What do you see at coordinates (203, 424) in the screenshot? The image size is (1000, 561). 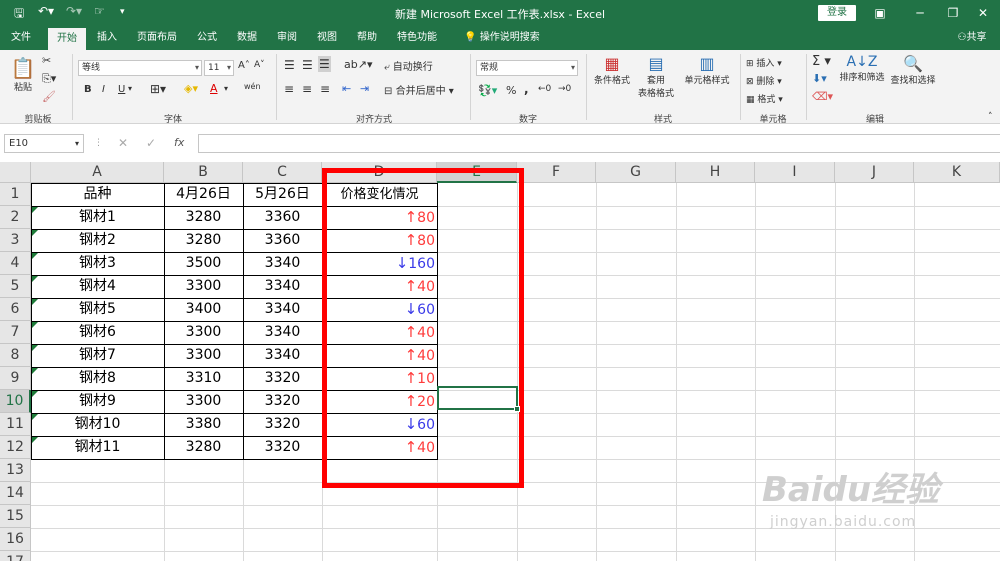 I see `cell-apr26: 3380` at bounding box center [203, 424].